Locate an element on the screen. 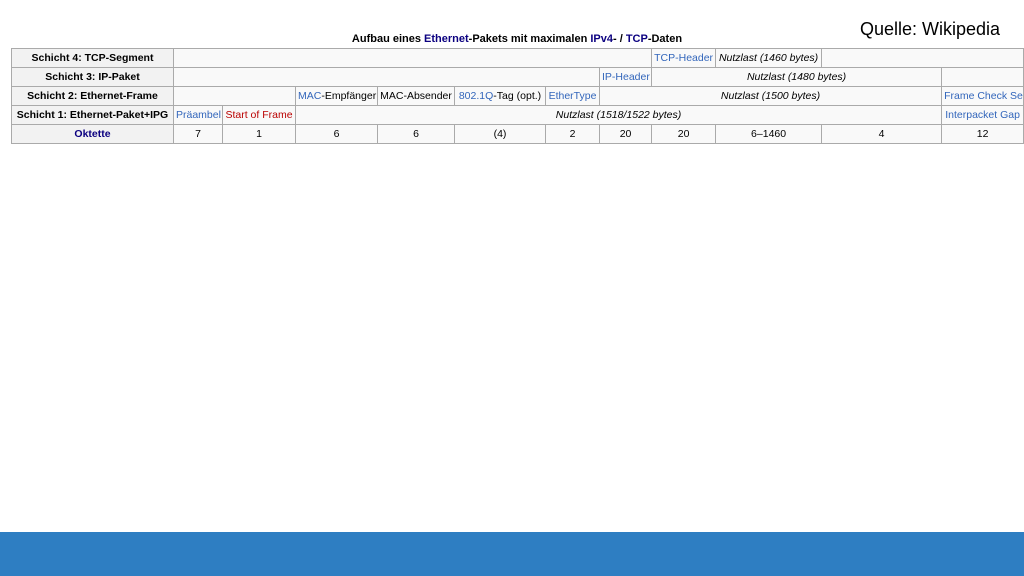  sof-cell: Start of Frame is located at coordinates (259, 115).